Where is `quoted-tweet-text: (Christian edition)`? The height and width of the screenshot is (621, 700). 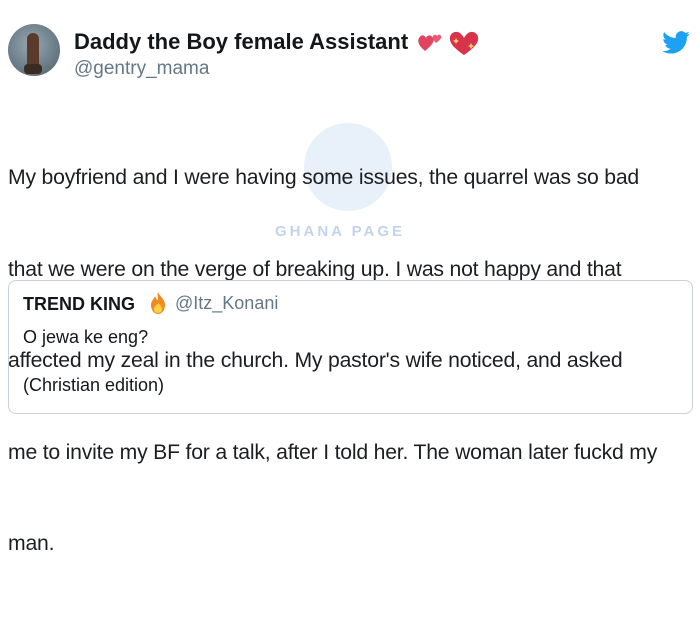 quoted-tweet-text: (Christian edition) is located at coordinates (94, 385).